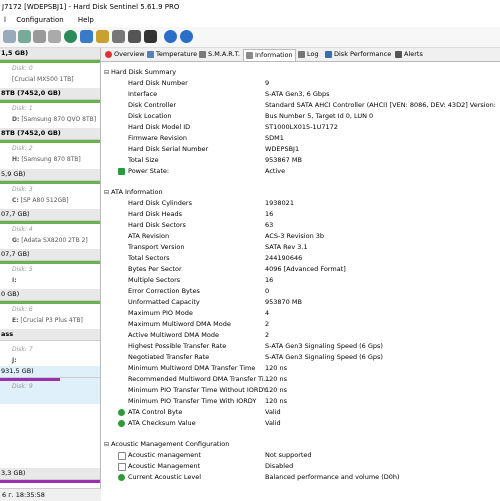 The image size is (500, 501). Describe the element at coordinates (358, 54) in the screenshot. I see `tab-disk-performance: Disk Performance` at that location.